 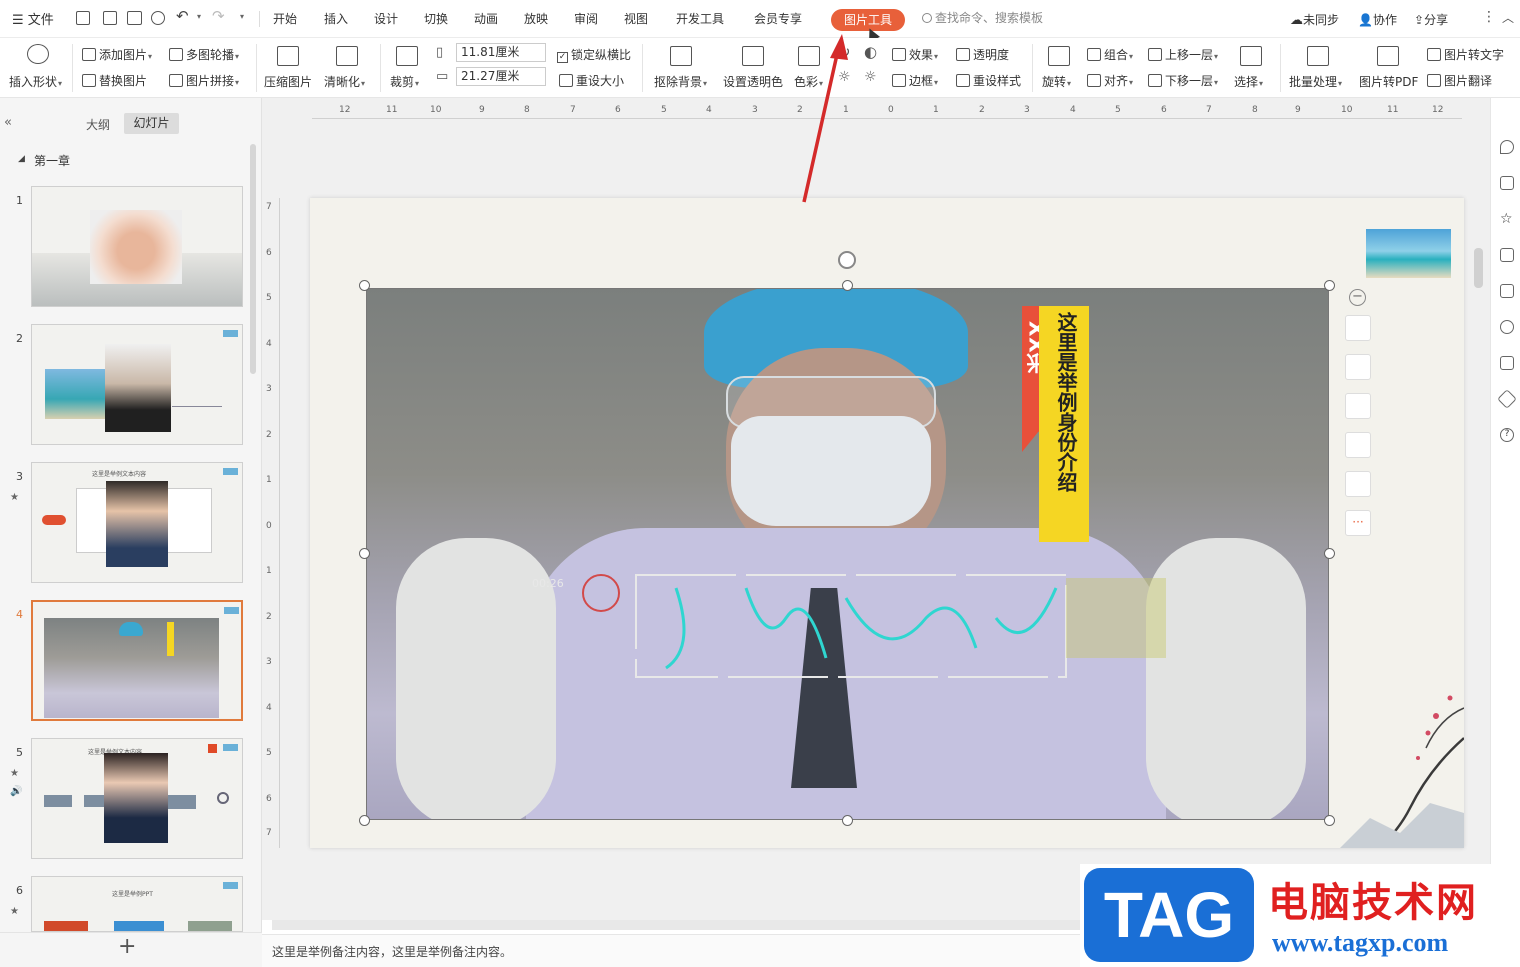 What do you see at coordinates (134, 18) in the screenshot?
I see `print-icon` at bounding box center [134, 18].